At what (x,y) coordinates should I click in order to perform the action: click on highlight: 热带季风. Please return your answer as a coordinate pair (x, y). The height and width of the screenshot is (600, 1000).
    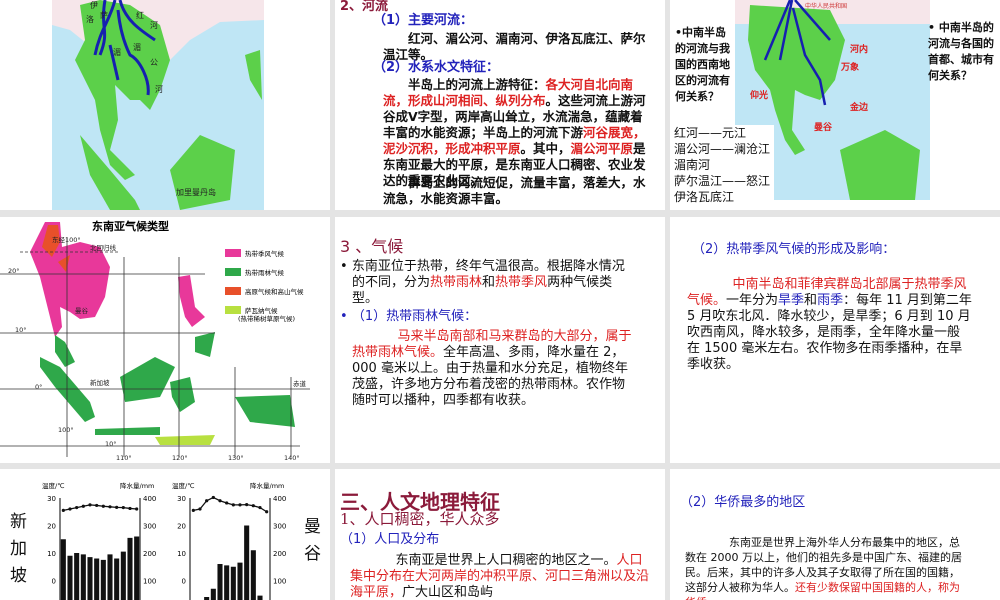
    Looking at the image, I should click on (521, 282).